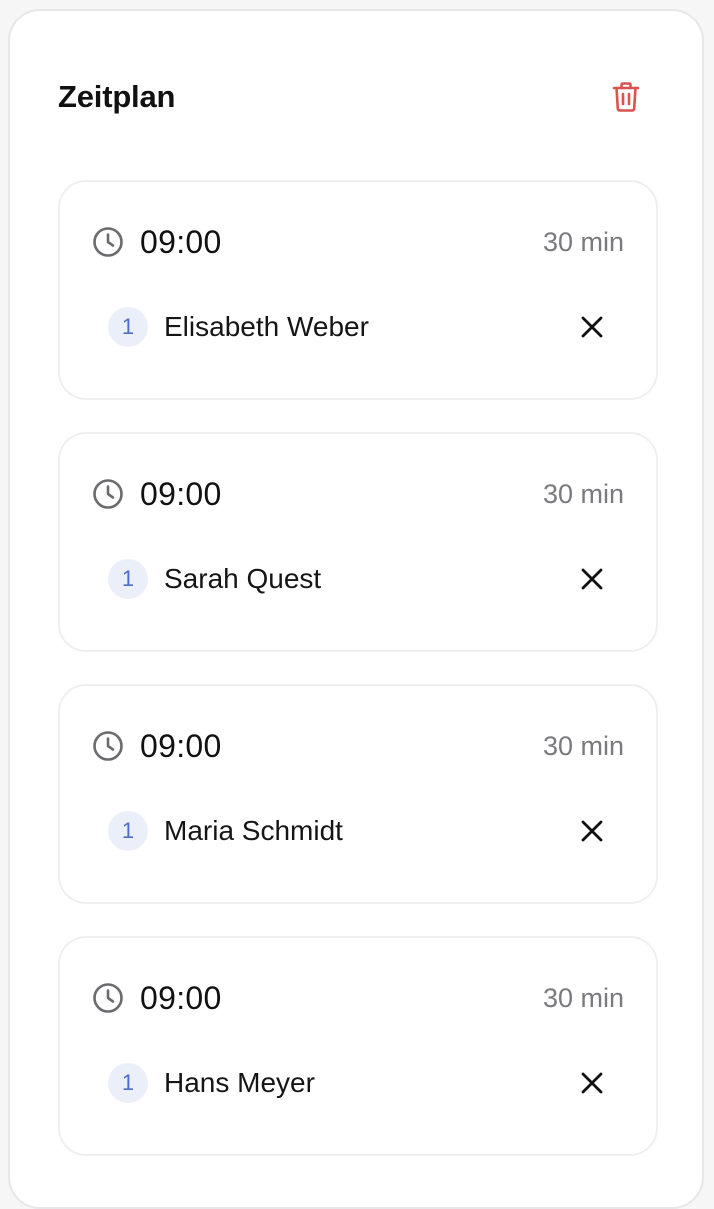 The image size is (714, 1209). What do you see at coordinates (358, 1083) in the screenshot?
I see `participant-row: 1 Hans Meyer` at bounding box center [358, 1083].